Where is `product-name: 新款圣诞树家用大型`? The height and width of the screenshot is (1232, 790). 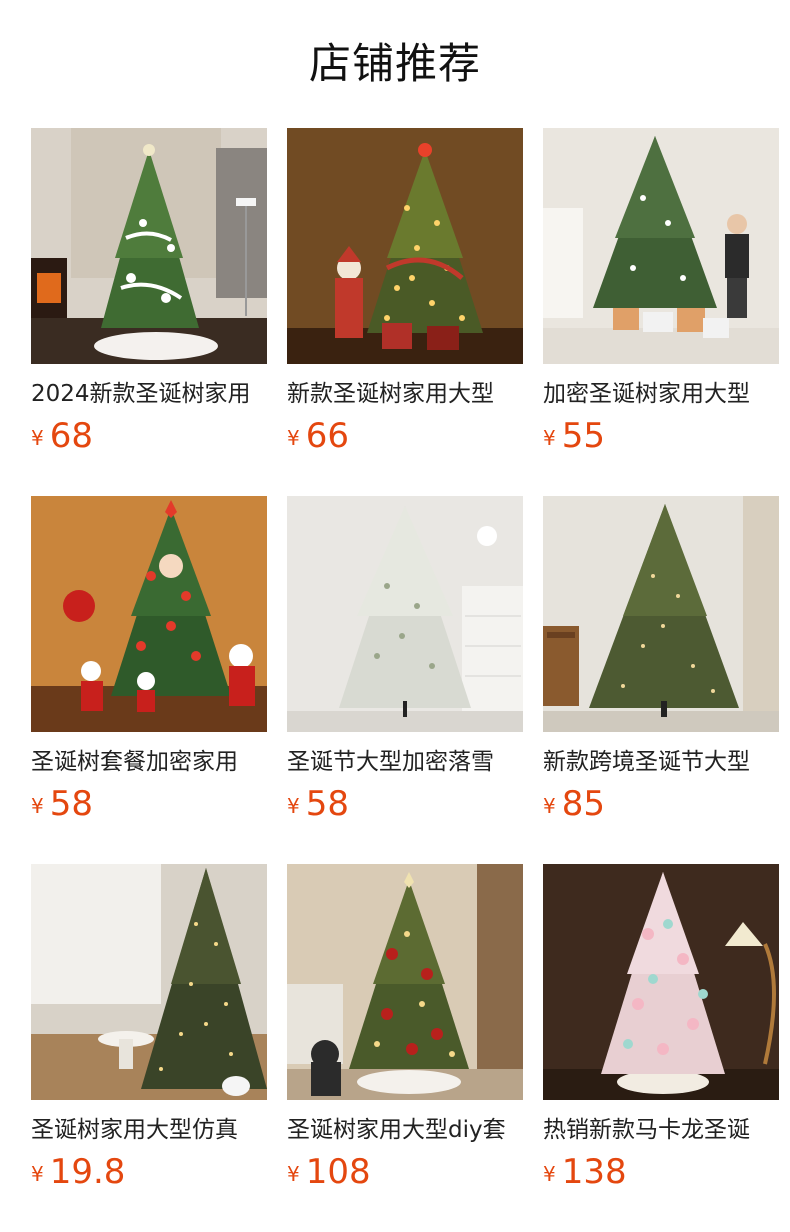 product-name: 新款圣诞树家用大型 is located at coordinates (405, 394).